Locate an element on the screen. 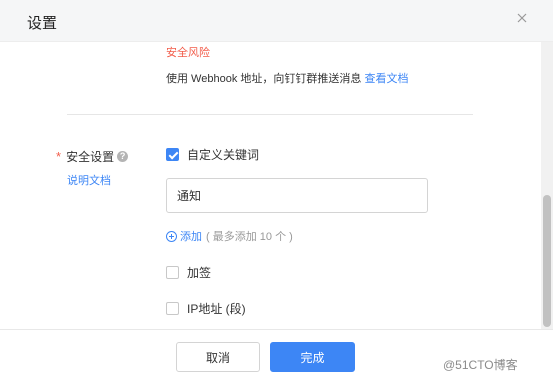 This screenshot has width=553, height=381. vertical-scrollbar is located at coordinates (547, 185).